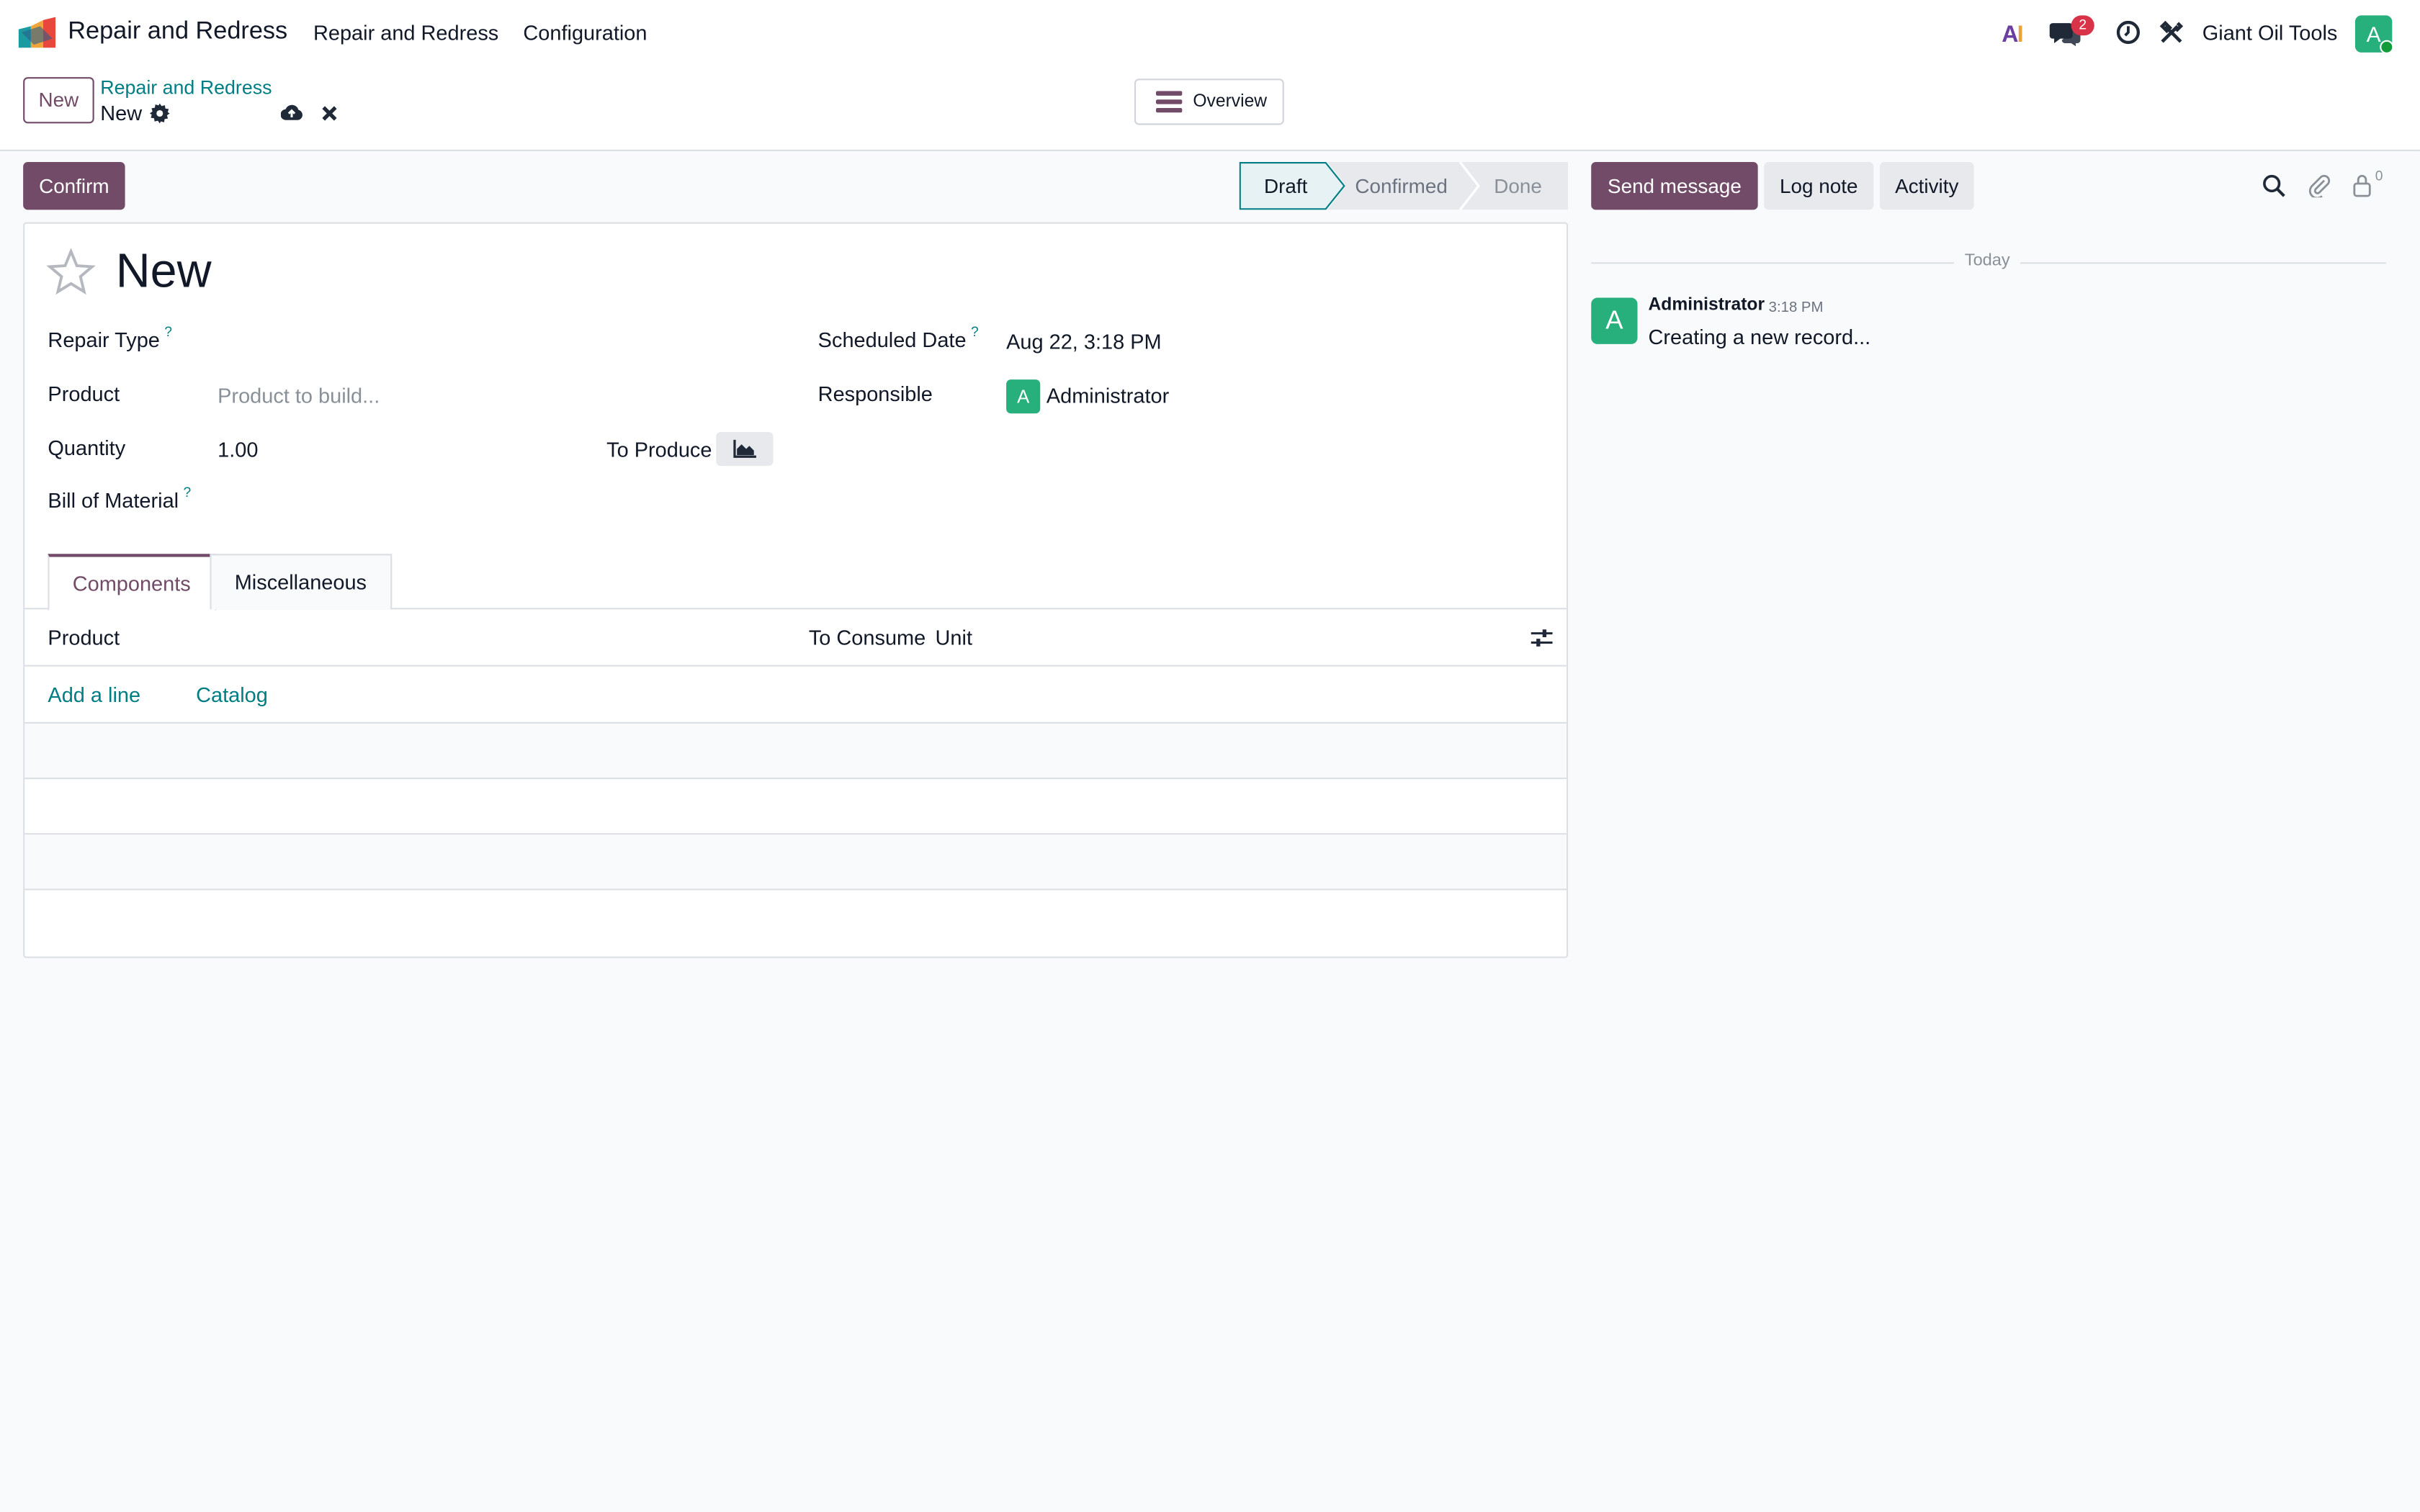 The height and width of the screenshot is (1512, 2420). Describe the element at coordinates (177, 33) in the screenshot. I see `app-name: Repair and Redress` at that location.